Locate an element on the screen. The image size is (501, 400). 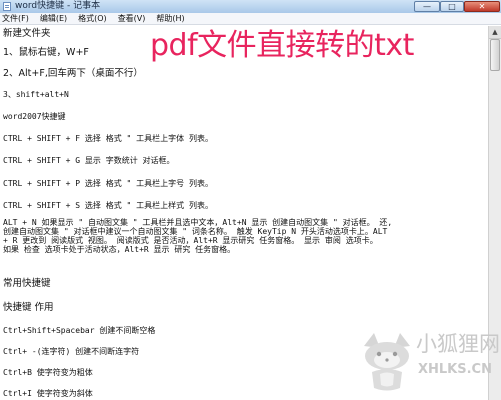
scroll-thumb is located at coordinates (495, 55).